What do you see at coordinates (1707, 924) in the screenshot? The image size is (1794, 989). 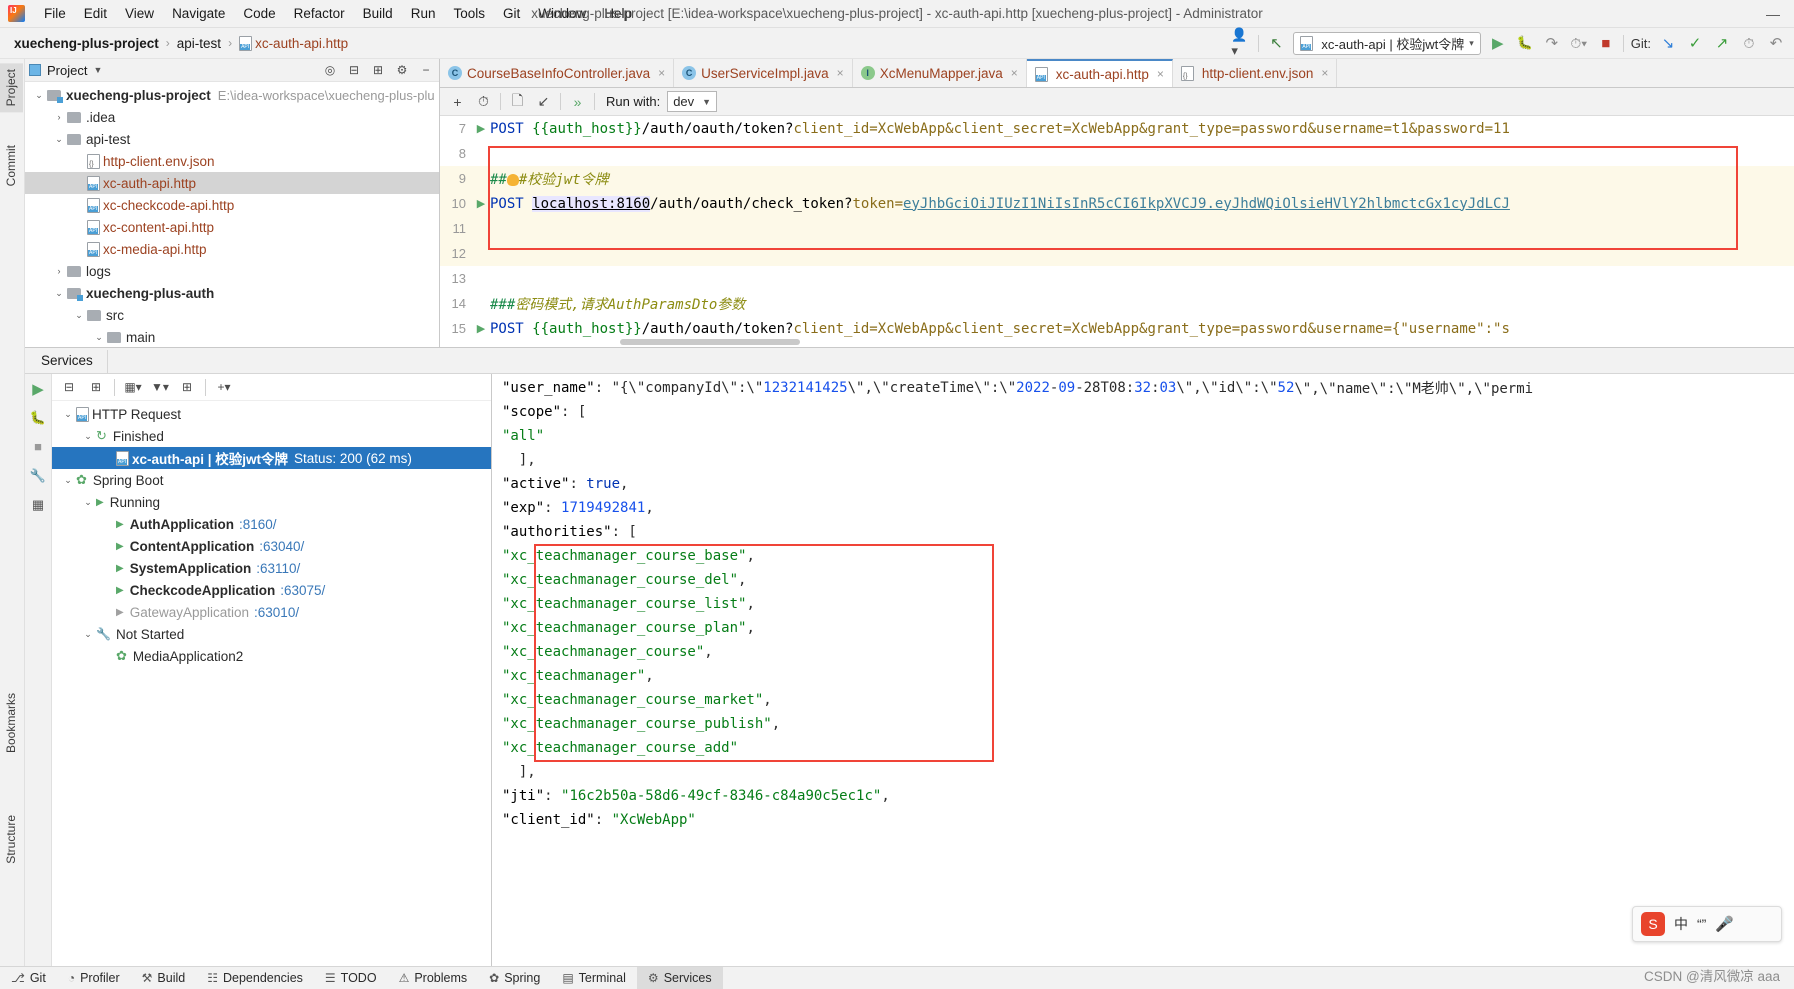 I see `sogou-ime-widget: S 中 “” 🎤` at bounding box center [1707, 924].